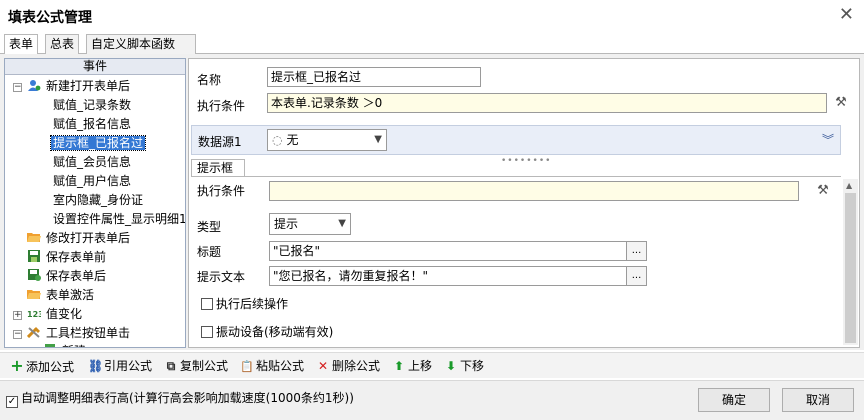 The image size is (864, 420). I want to click on tree-item-selected: 提示框_已报名过, so click(98, 143).